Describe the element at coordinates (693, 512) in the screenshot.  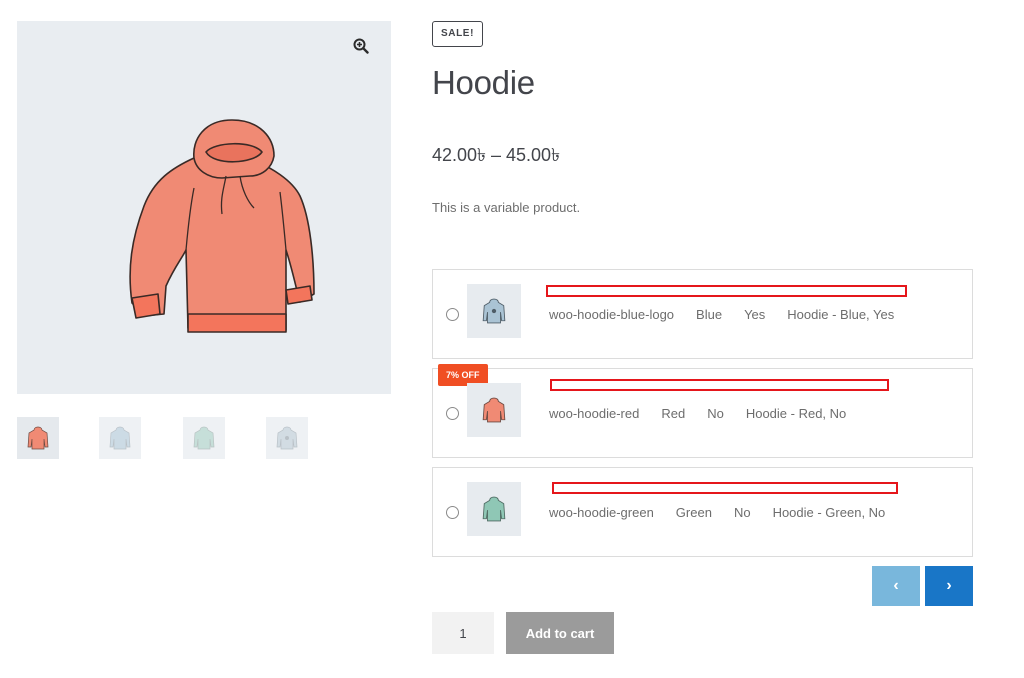
I see `variation-color: Green` at that location.